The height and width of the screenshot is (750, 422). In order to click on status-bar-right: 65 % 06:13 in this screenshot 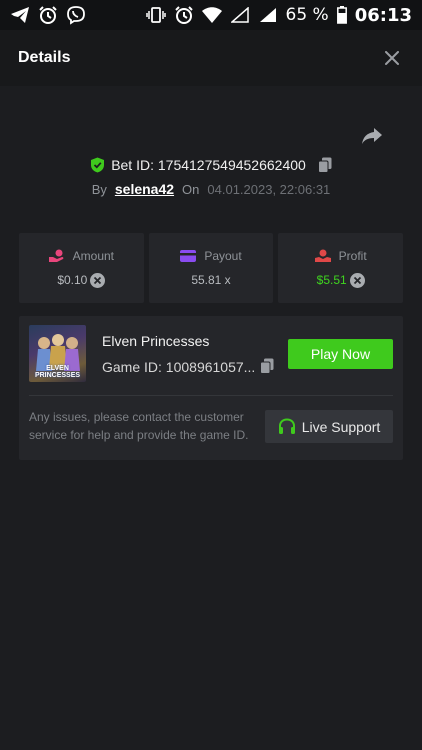, I will do `click(278, 15)`.